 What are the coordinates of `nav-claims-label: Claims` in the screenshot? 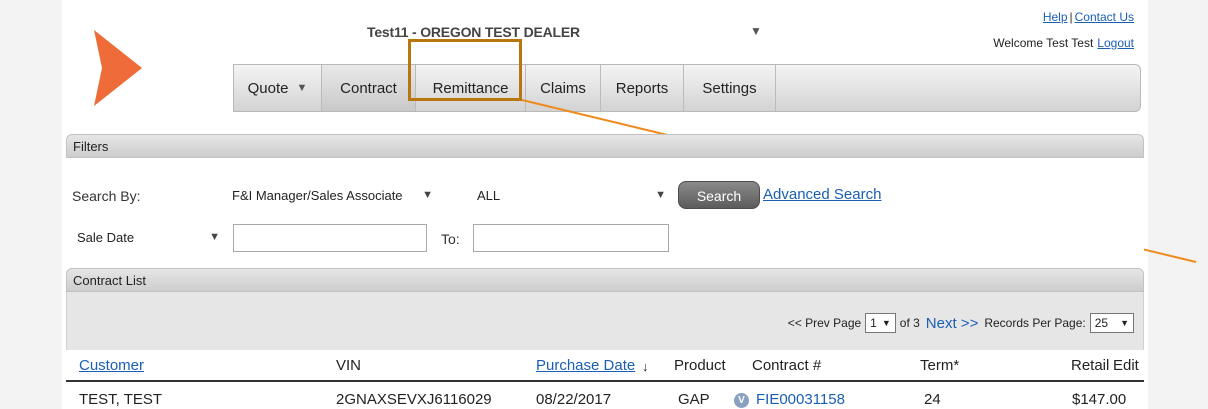 It's located at (563, 88).